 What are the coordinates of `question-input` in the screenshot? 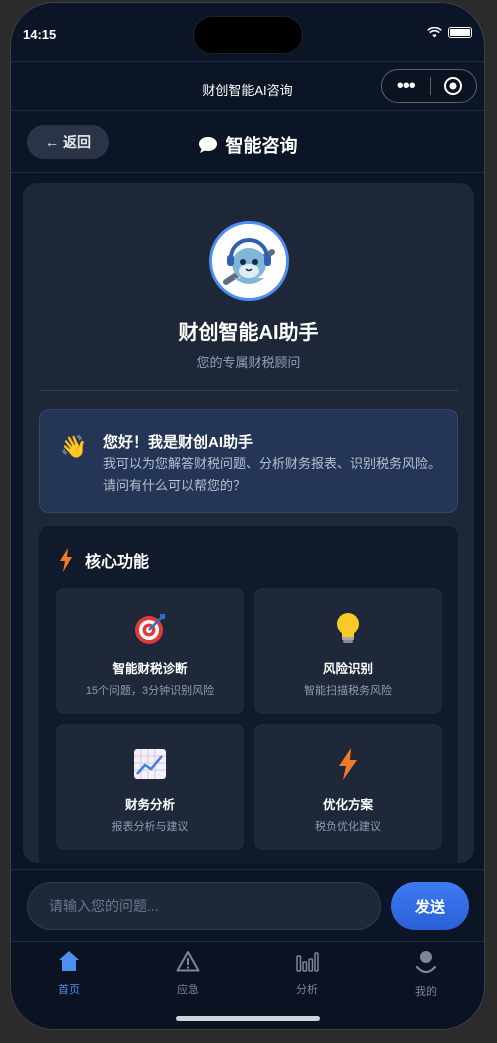 It's located at (204, 906).